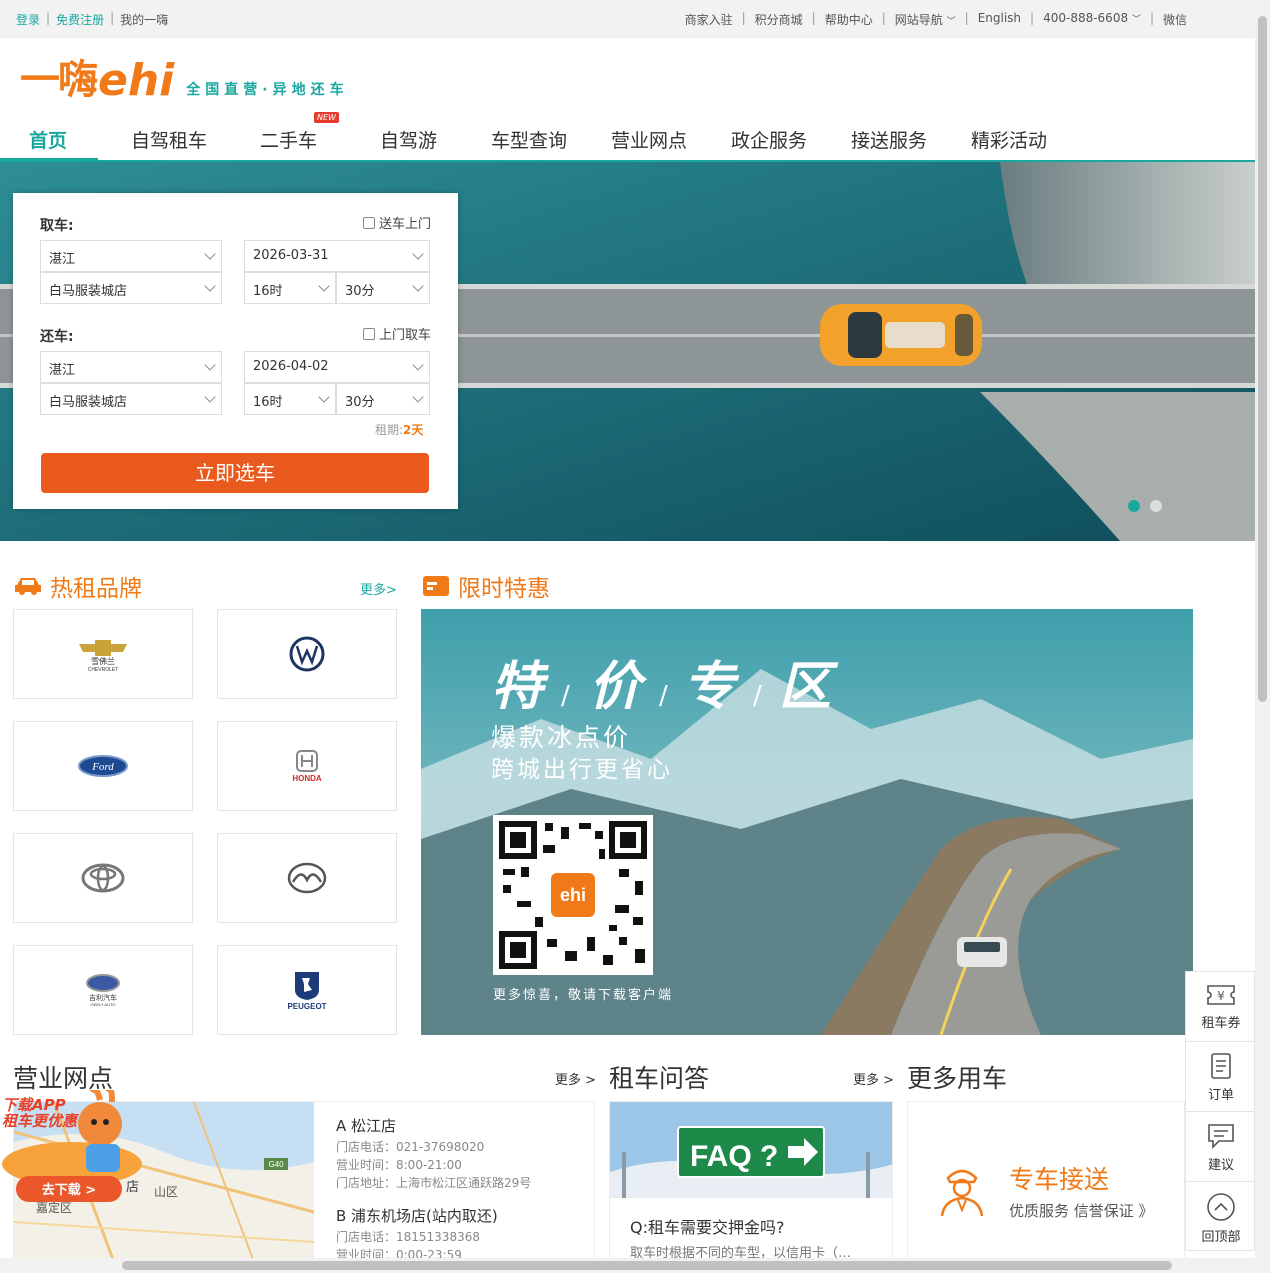 The height and width of the screenshot is (1273, 1270). Describe the element at coordinates (307, 654) in the screenshot. I see `brand-volkswagen` at that location.